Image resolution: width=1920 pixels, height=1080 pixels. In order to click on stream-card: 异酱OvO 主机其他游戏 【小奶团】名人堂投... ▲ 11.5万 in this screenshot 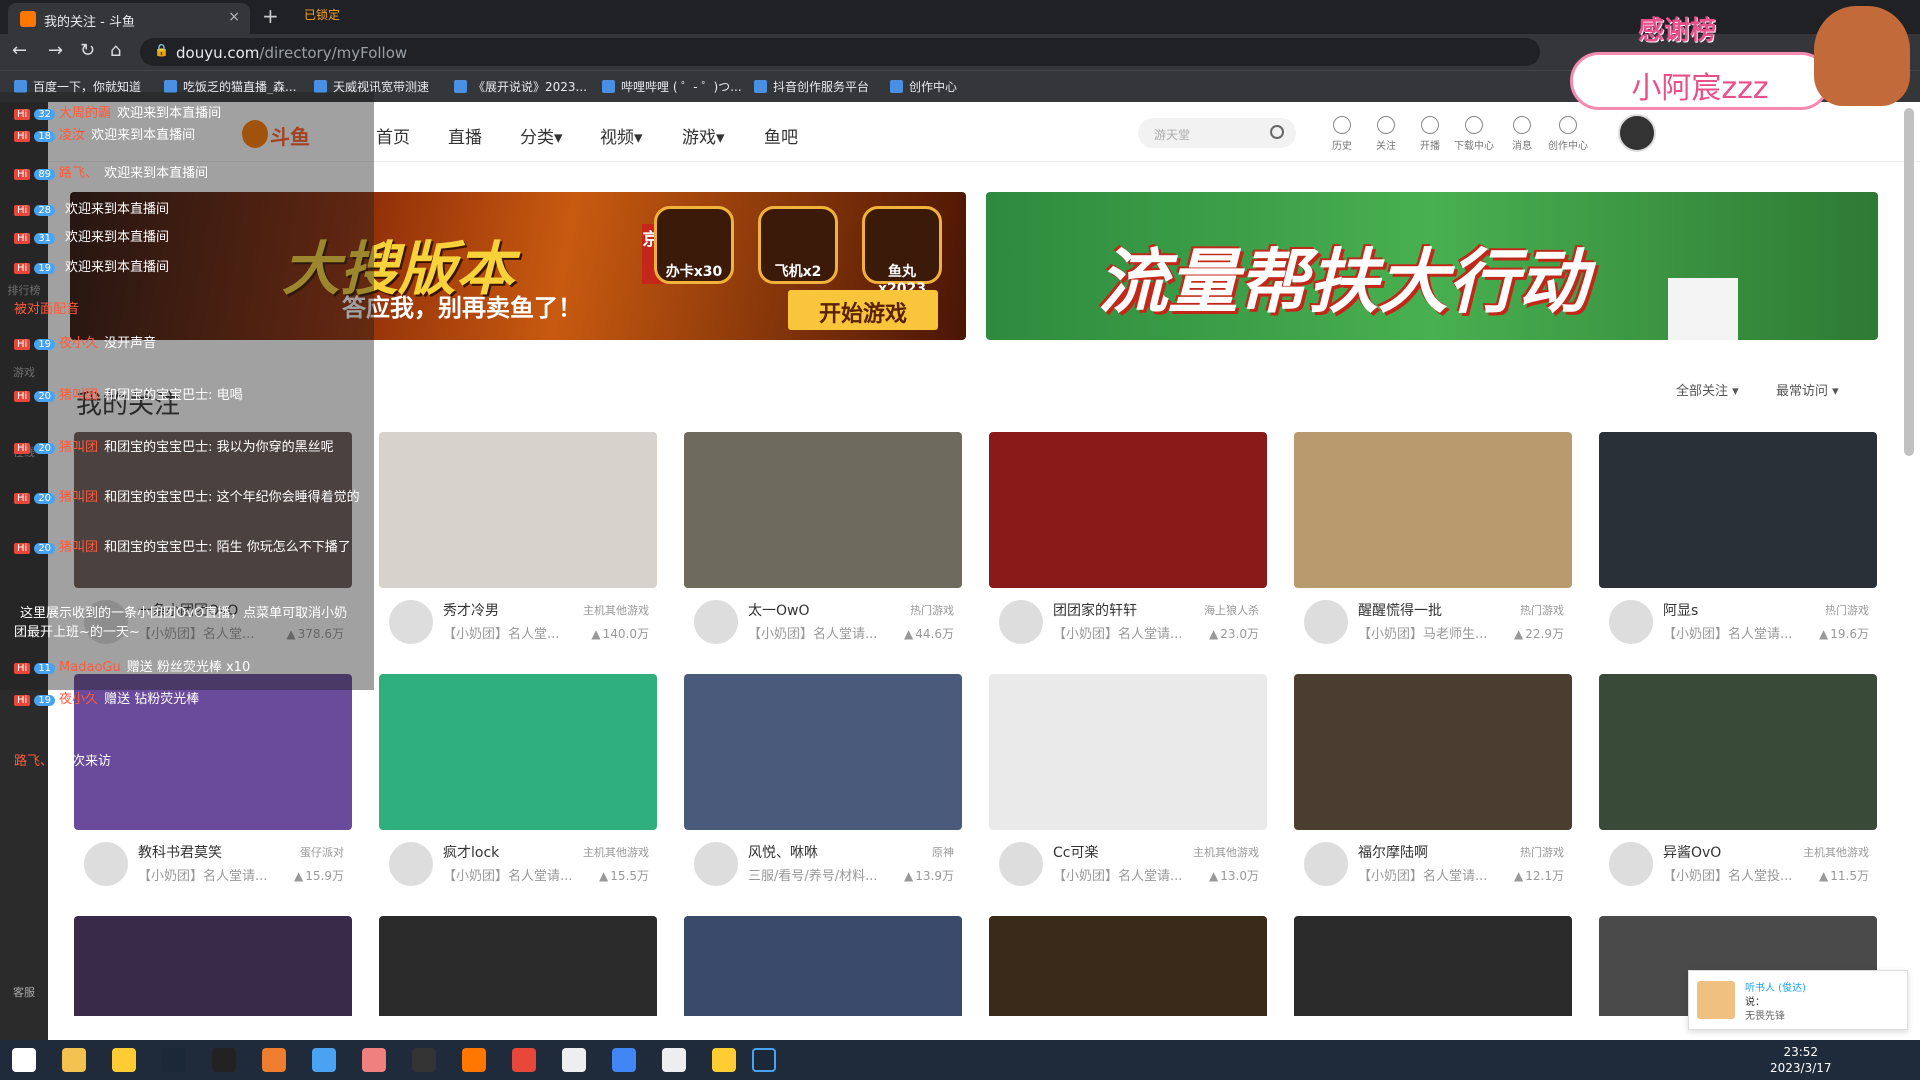, I will do `click(1738, 785)`.